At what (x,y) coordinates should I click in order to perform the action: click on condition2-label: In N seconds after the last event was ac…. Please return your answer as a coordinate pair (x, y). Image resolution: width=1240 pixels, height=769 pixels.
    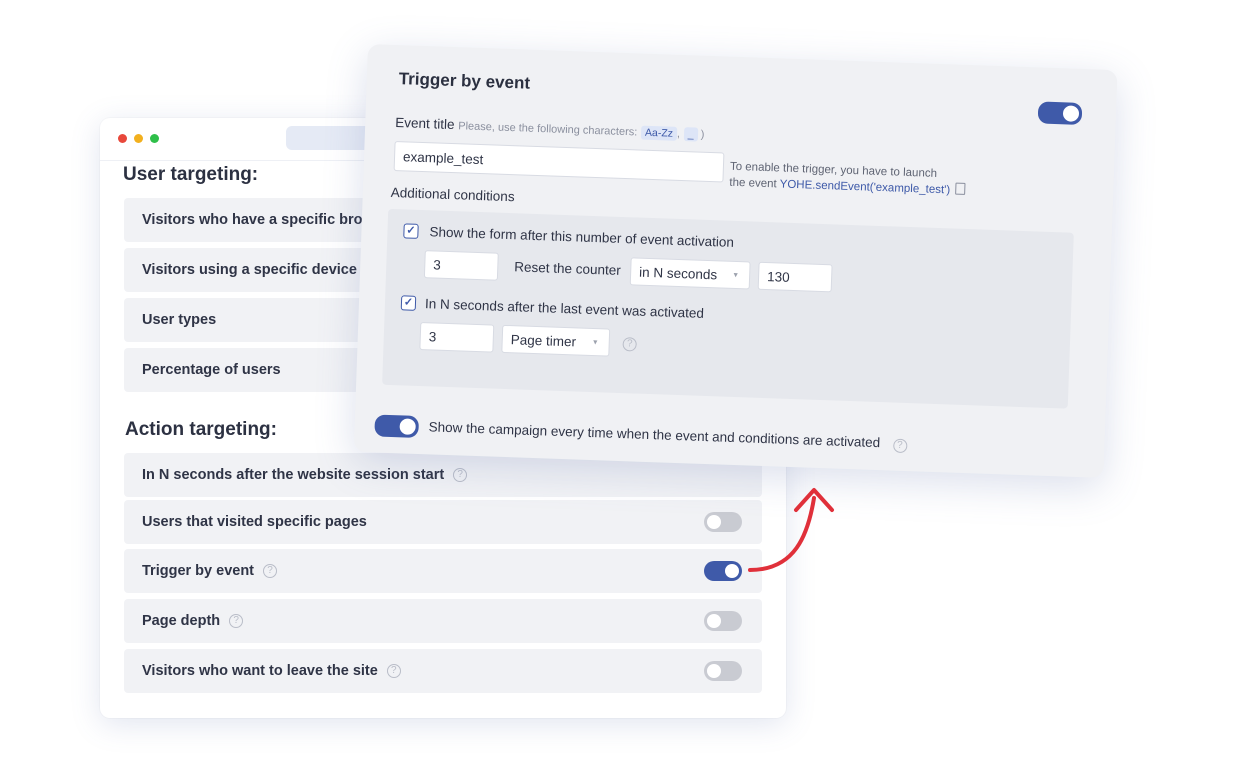
    Looking at the image, I should click on (564, 308).